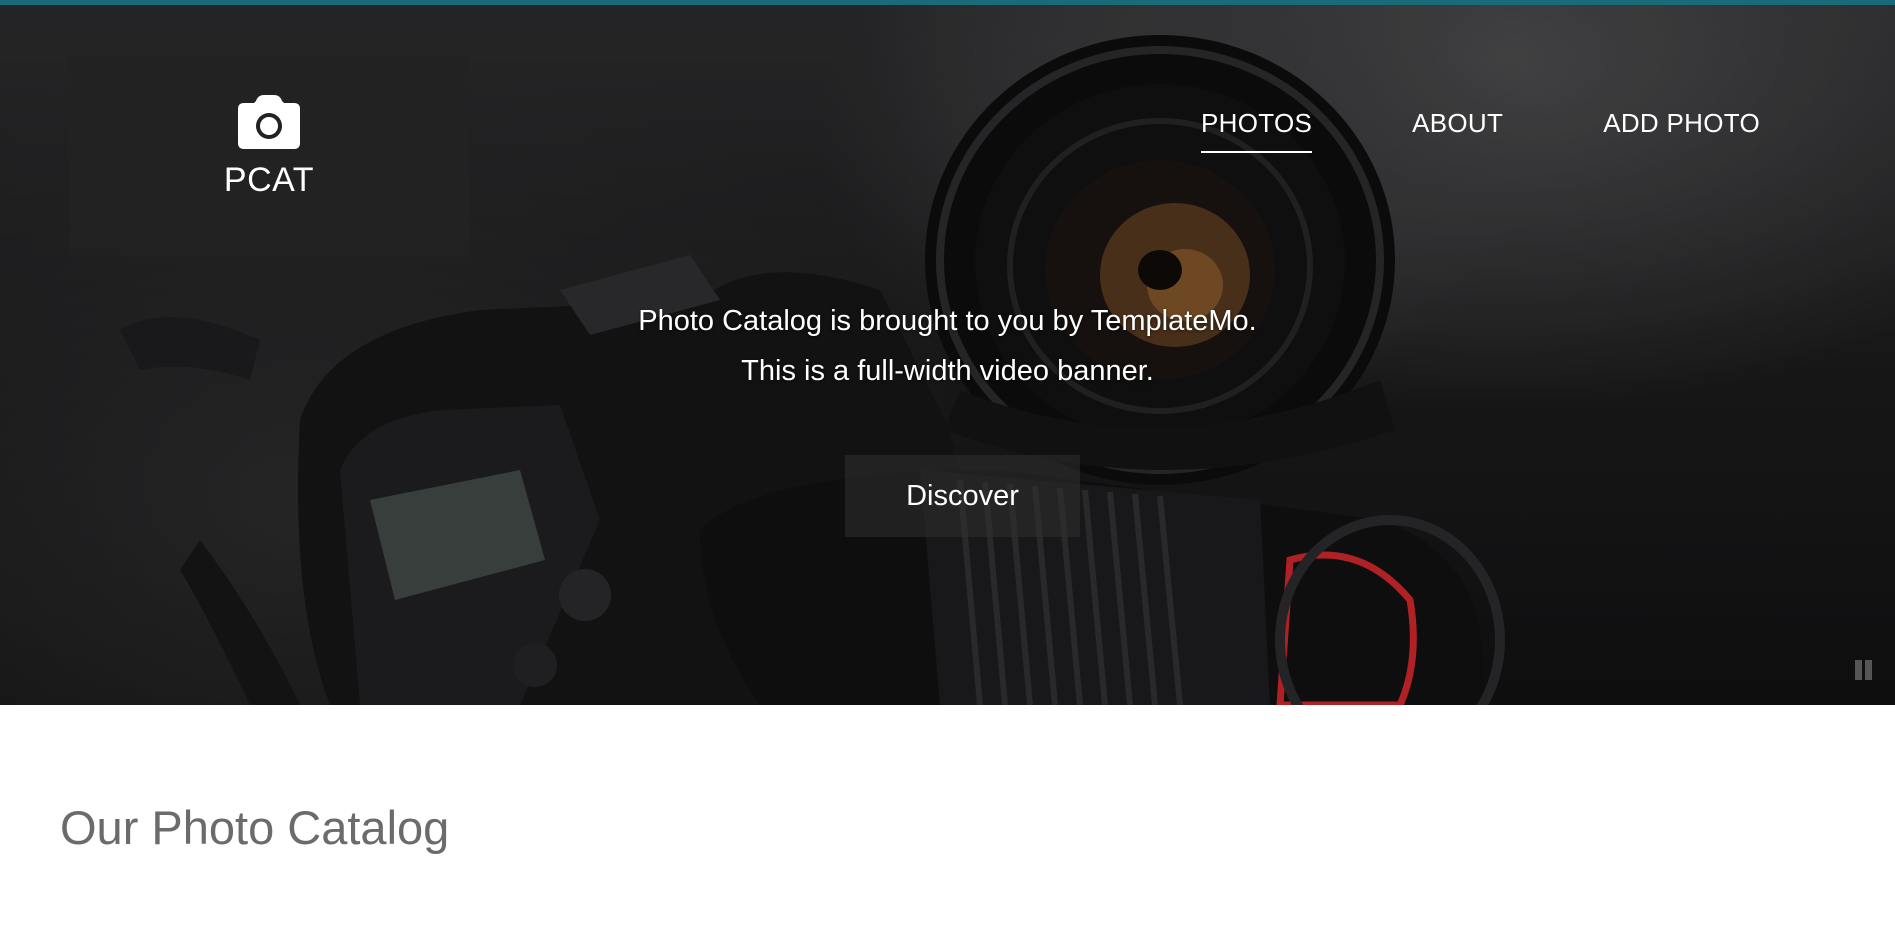 The width and height of the screenshot is (1895, 929). Describe the element at coordinates (947, 2) in the screenshot. I see `top-accent-strip` at that location.